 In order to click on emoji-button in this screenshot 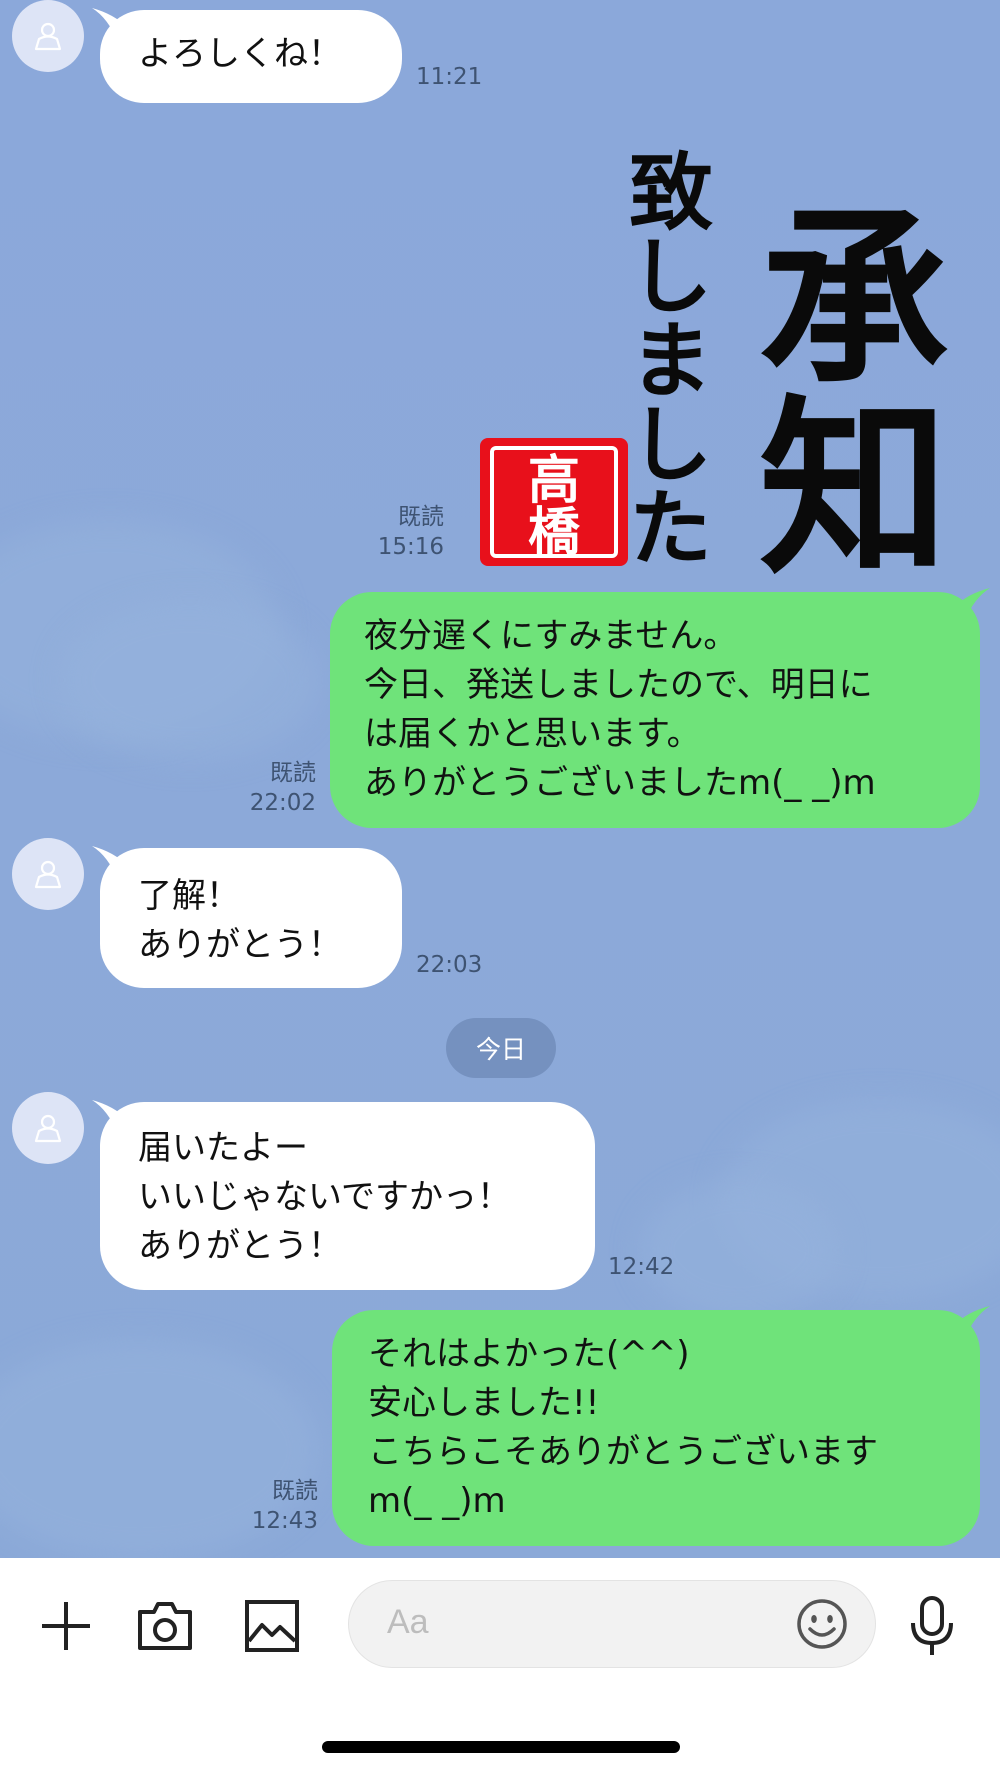, I will do `click(822, 1624)`.